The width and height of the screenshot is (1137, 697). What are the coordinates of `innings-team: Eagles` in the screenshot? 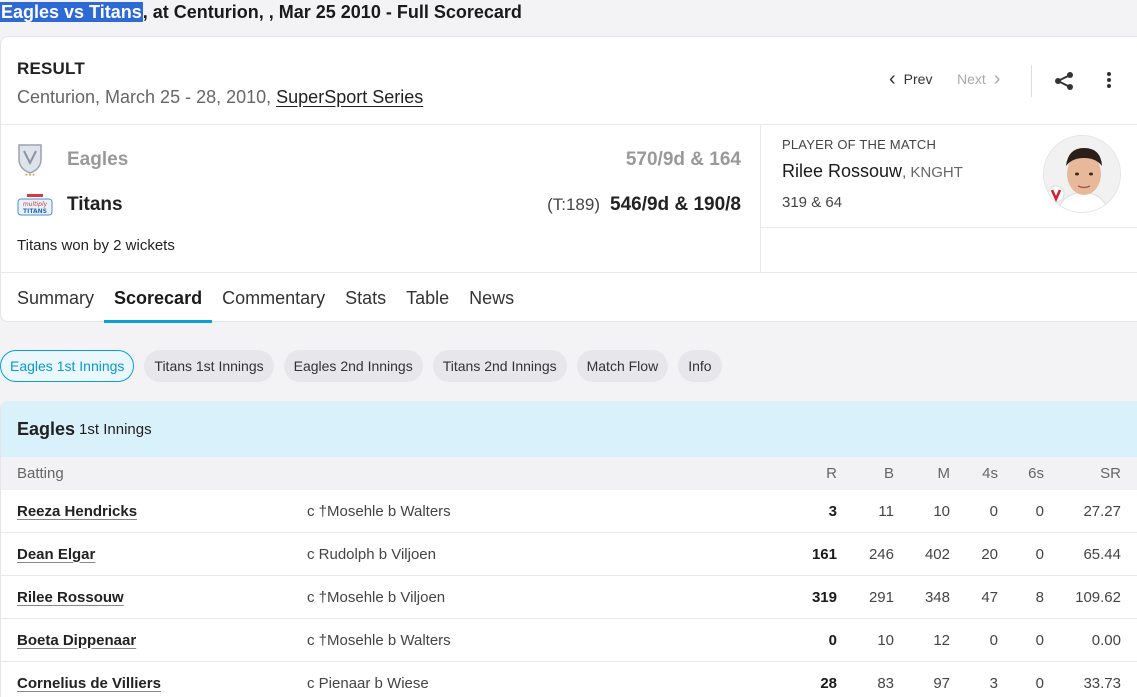 It's located at (46, 428).